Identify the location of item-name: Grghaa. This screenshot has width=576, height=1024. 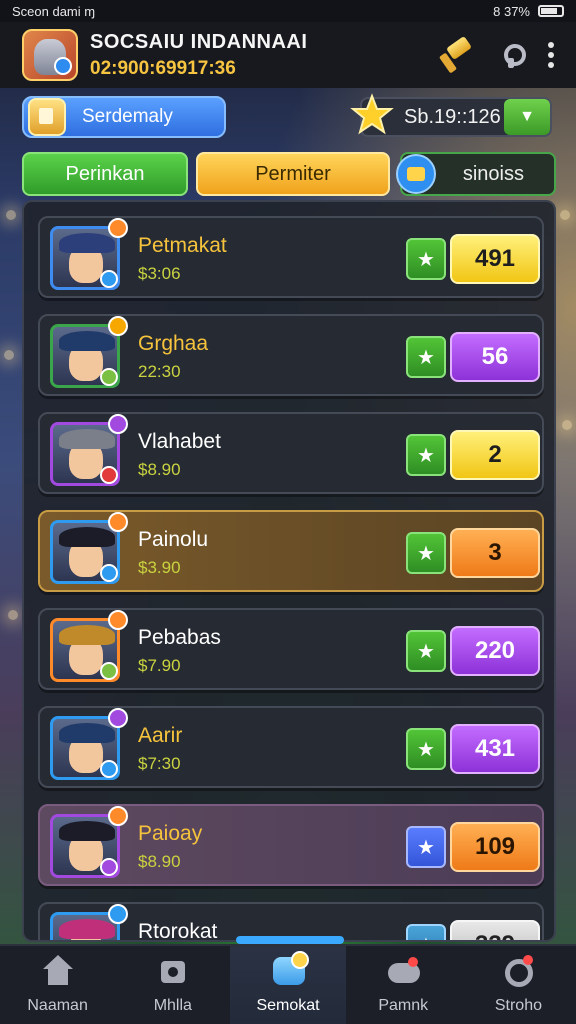
(173, 343).